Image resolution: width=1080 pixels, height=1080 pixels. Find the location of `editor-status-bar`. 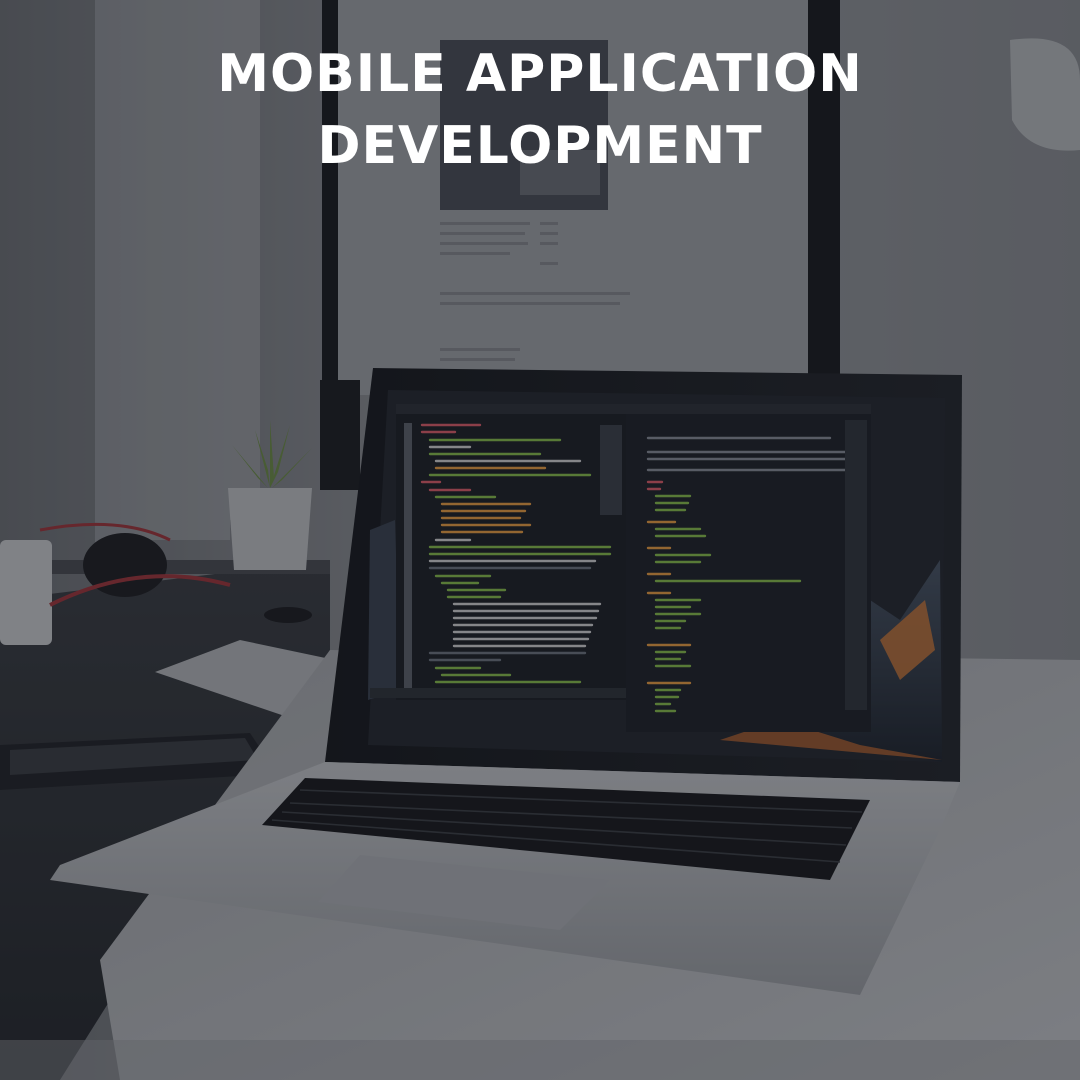

editor-status-bar is located at coordinates (498, 693).